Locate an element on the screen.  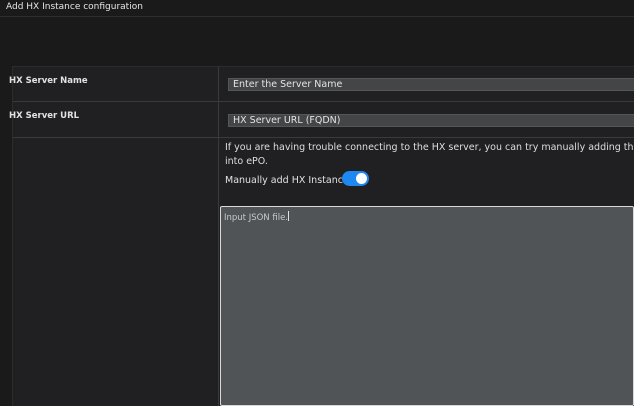
dialog-title: Add HX Instance configuration is located at coordinates (74, 7).